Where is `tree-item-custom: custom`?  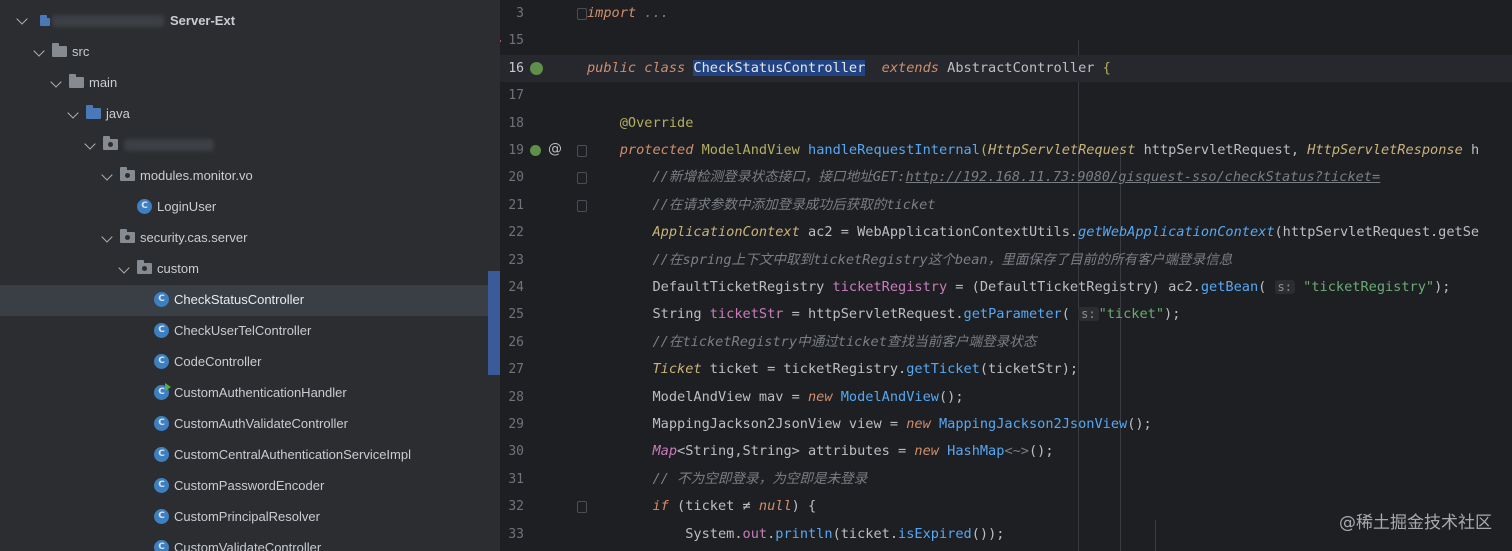
tree-item-custom: custom is located at coordinates (250, 269).